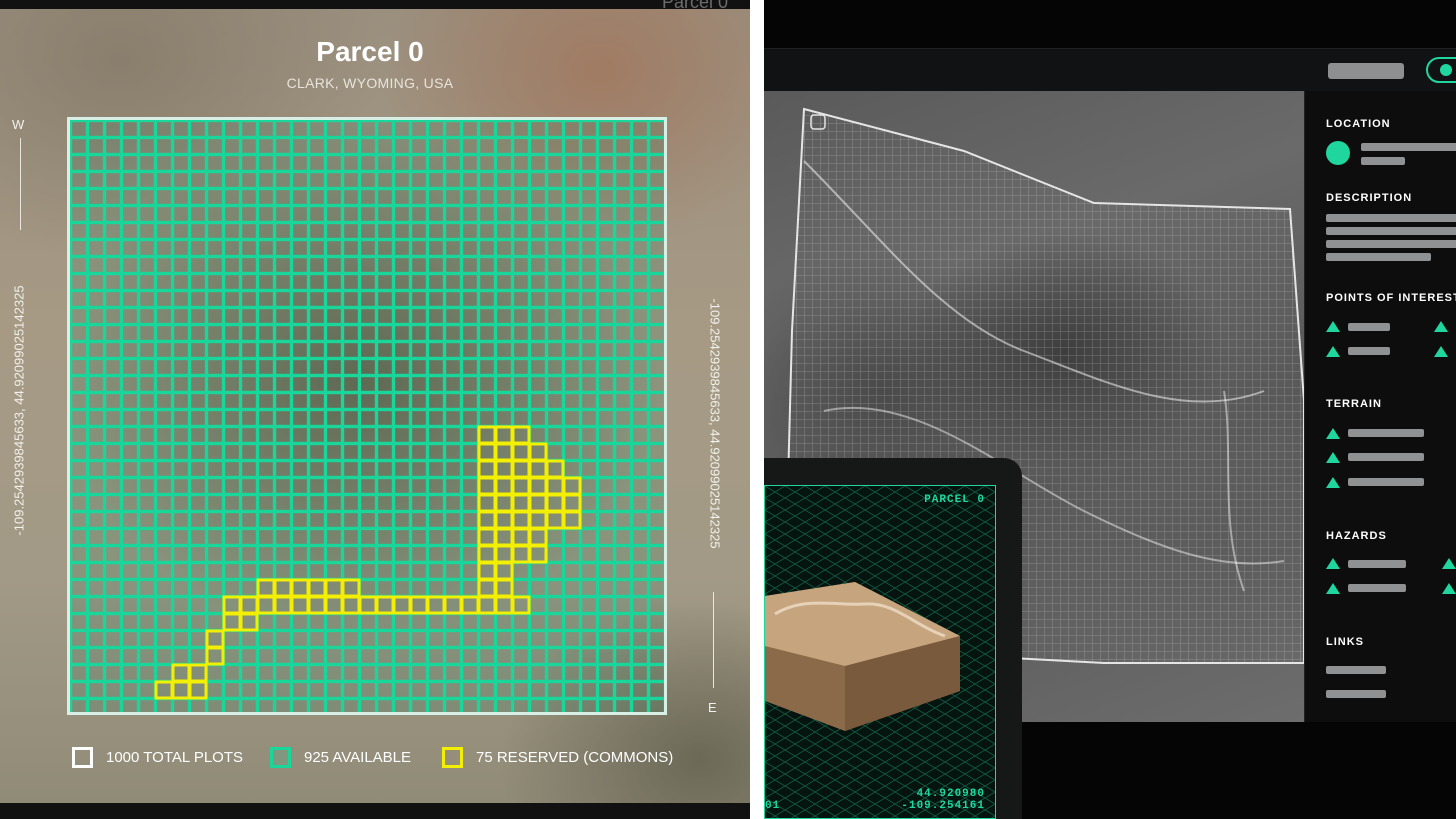 The width and height of the screenshot is (1456, 819). What do you see at coordinates (1369, 198) in the screenshot?
I see `description-heading: DESCRIPTION` at bounding box center [1369, 198].